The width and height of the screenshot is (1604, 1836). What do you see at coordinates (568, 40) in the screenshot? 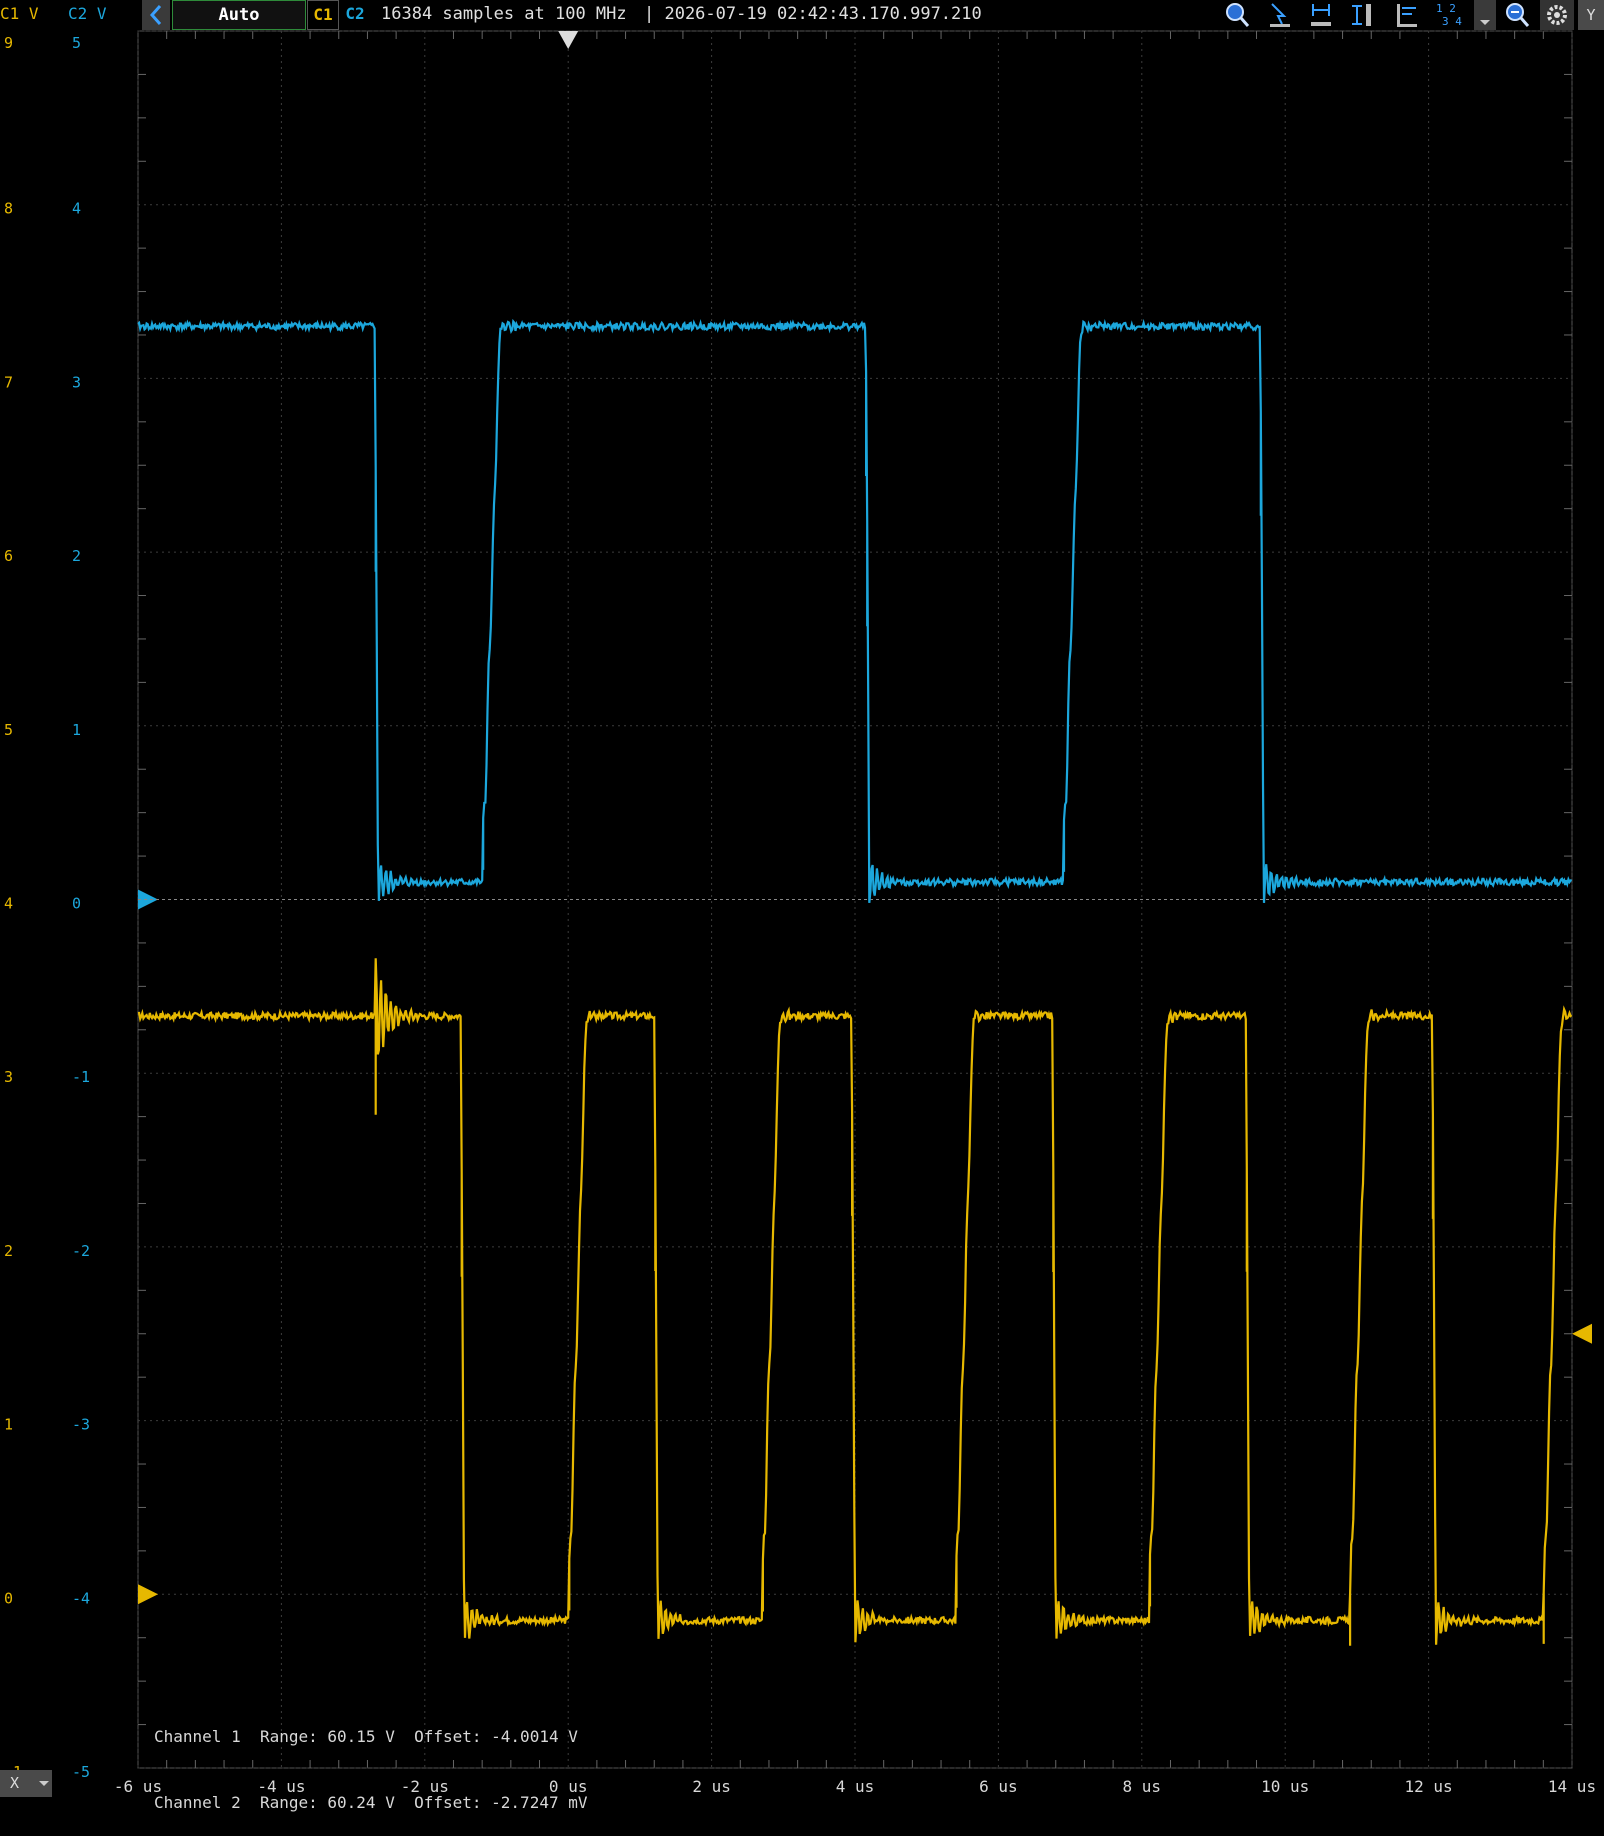
I see `trigger-time-marker` at bounding box center [568, 40].